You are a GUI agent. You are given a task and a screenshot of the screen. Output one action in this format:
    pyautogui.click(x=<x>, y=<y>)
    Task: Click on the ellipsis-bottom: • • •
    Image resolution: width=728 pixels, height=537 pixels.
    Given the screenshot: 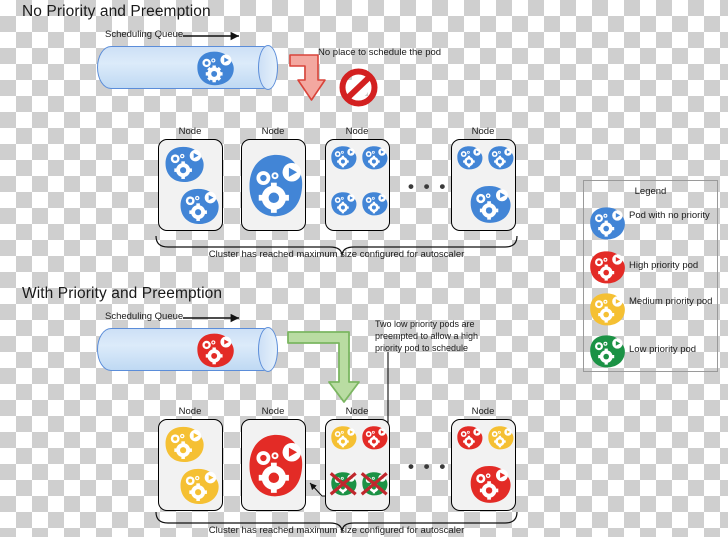 What is the action you would take?
    pyautogui.click(x=428, y=466)
    